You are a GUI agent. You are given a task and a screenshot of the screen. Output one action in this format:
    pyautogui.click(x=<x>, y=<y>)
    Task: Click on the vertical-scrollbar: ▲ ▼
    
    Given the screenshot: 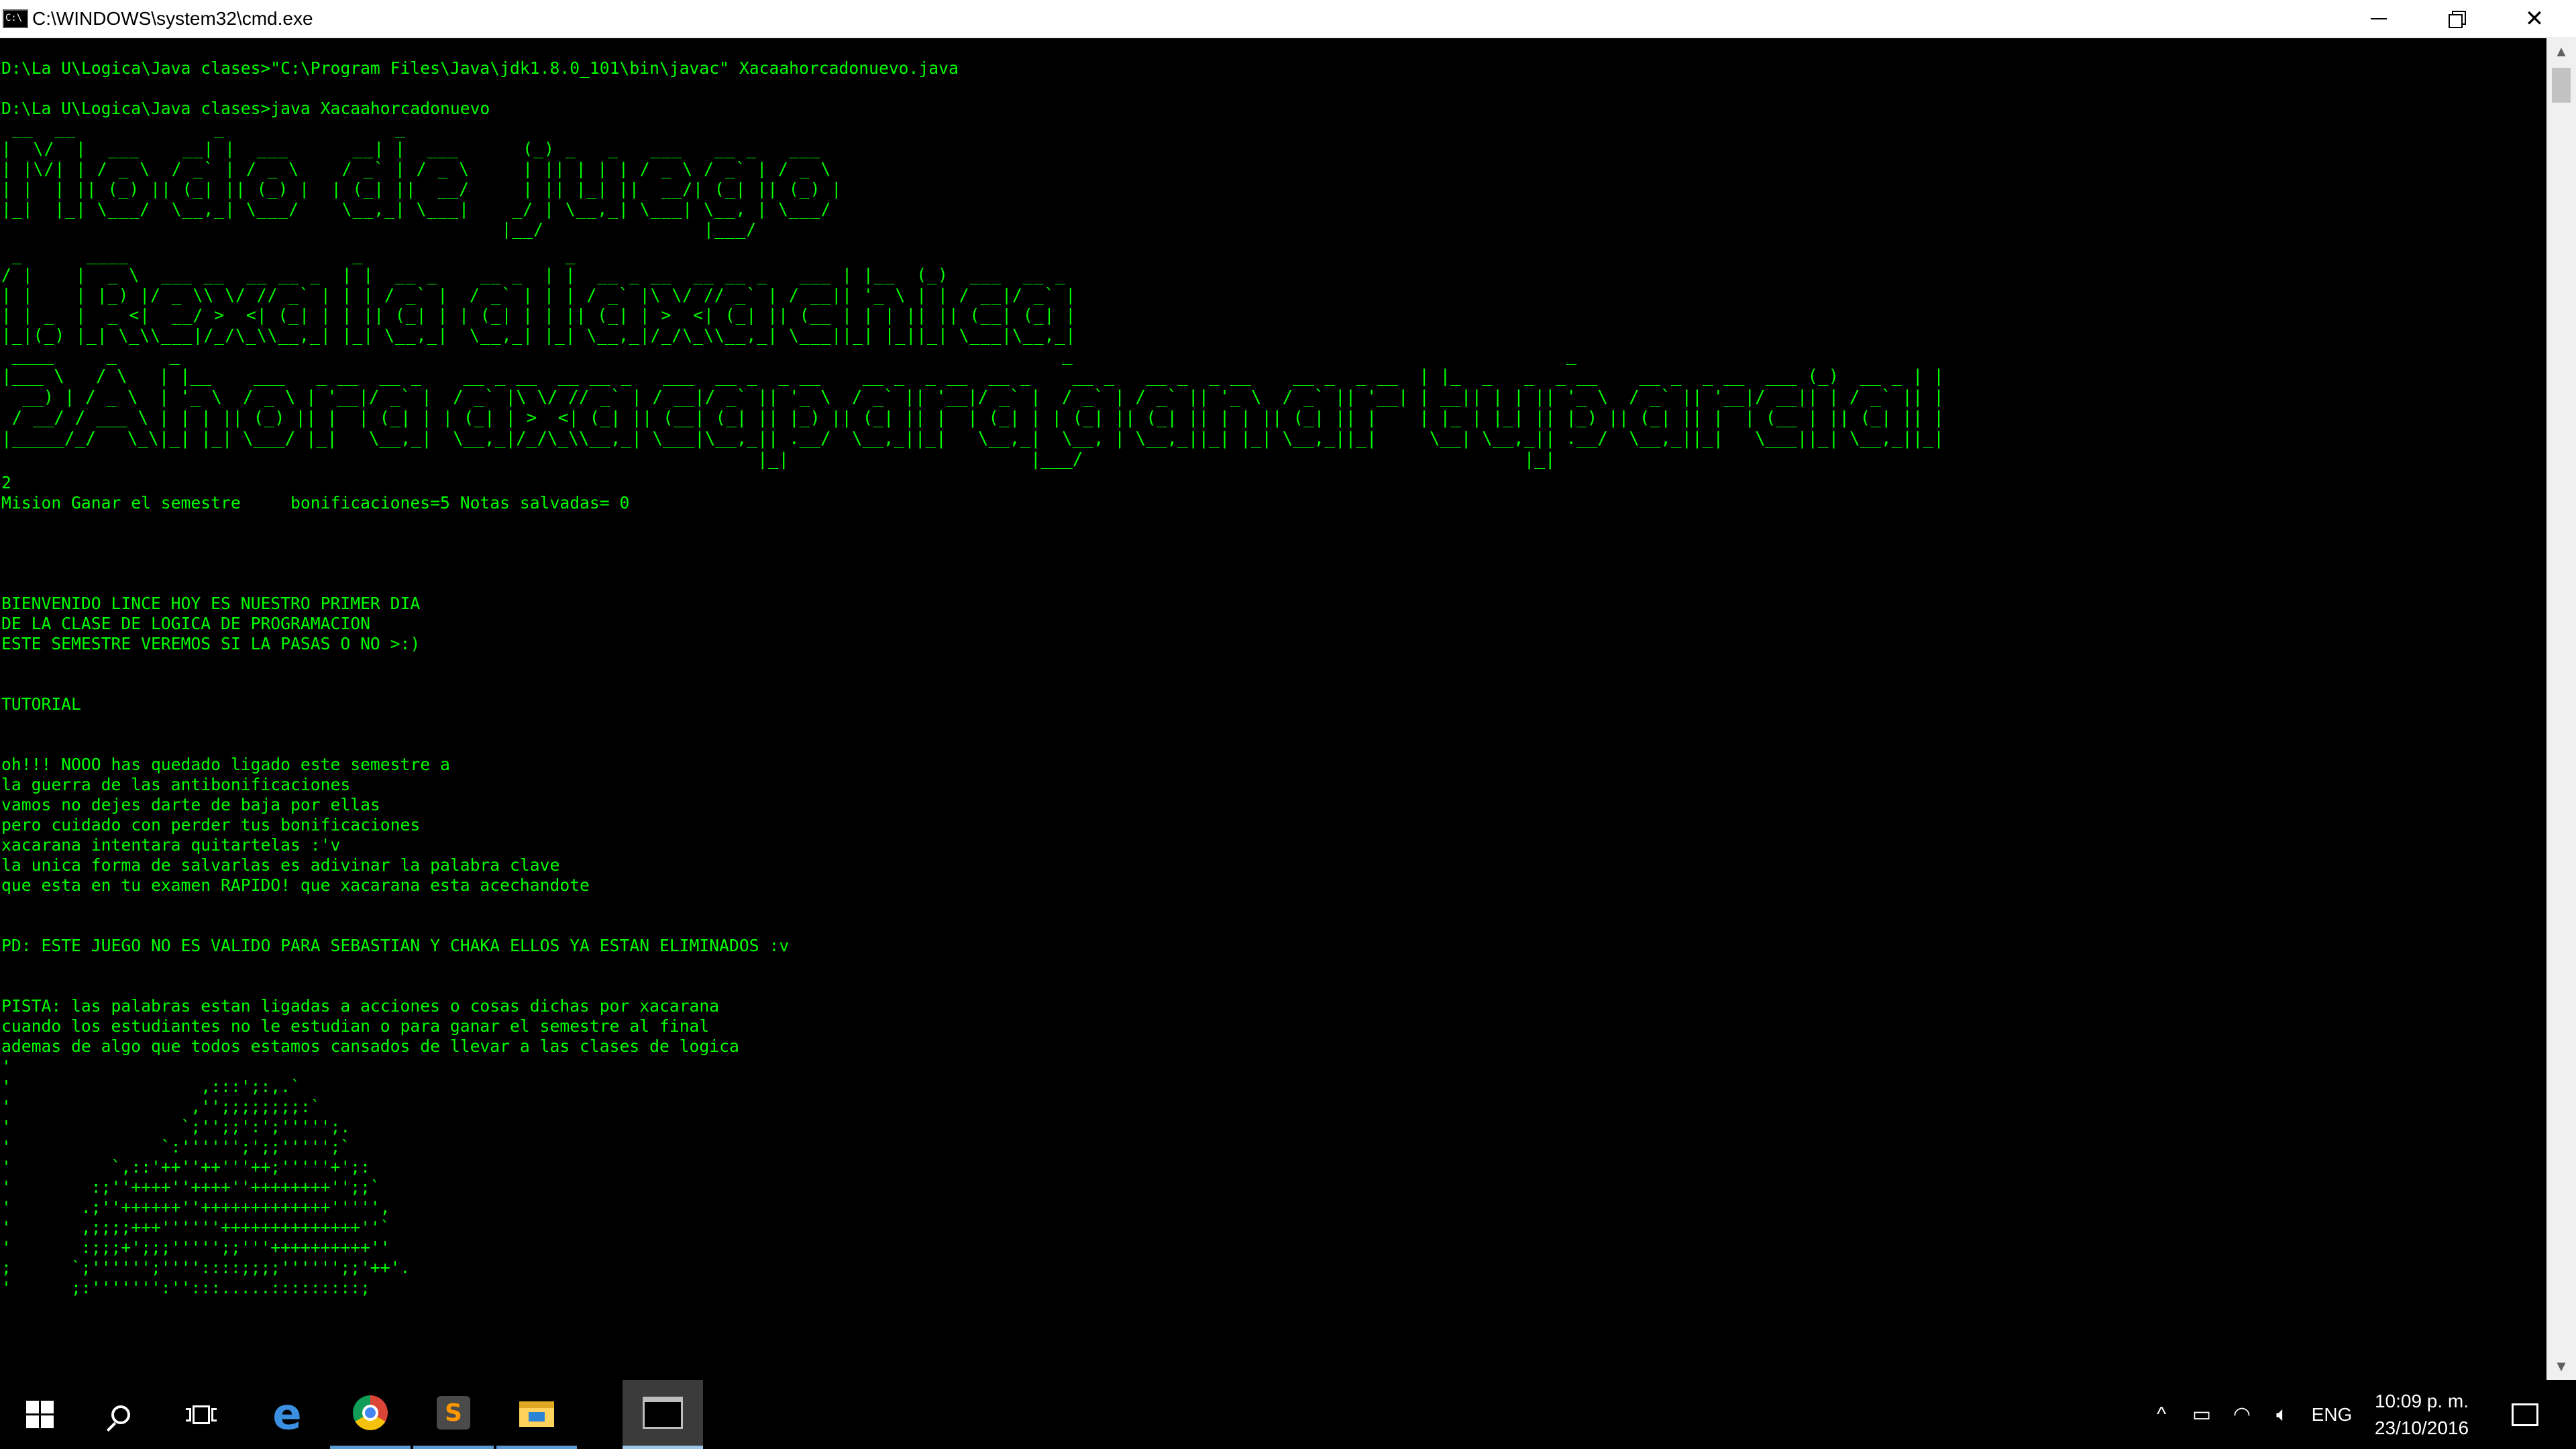 What is the action you would take?
    pyautogui.click(x=2561, y=709)
    